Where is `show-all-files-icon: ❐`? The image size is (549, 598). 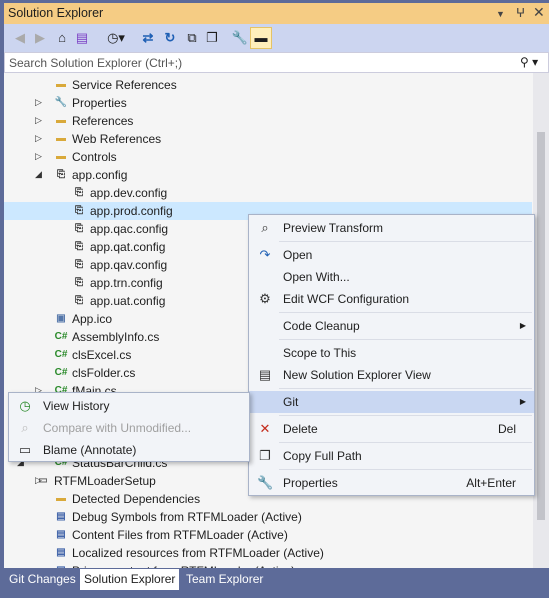 show-all-files-icon: ❐ is located at coordinates (212, 38).